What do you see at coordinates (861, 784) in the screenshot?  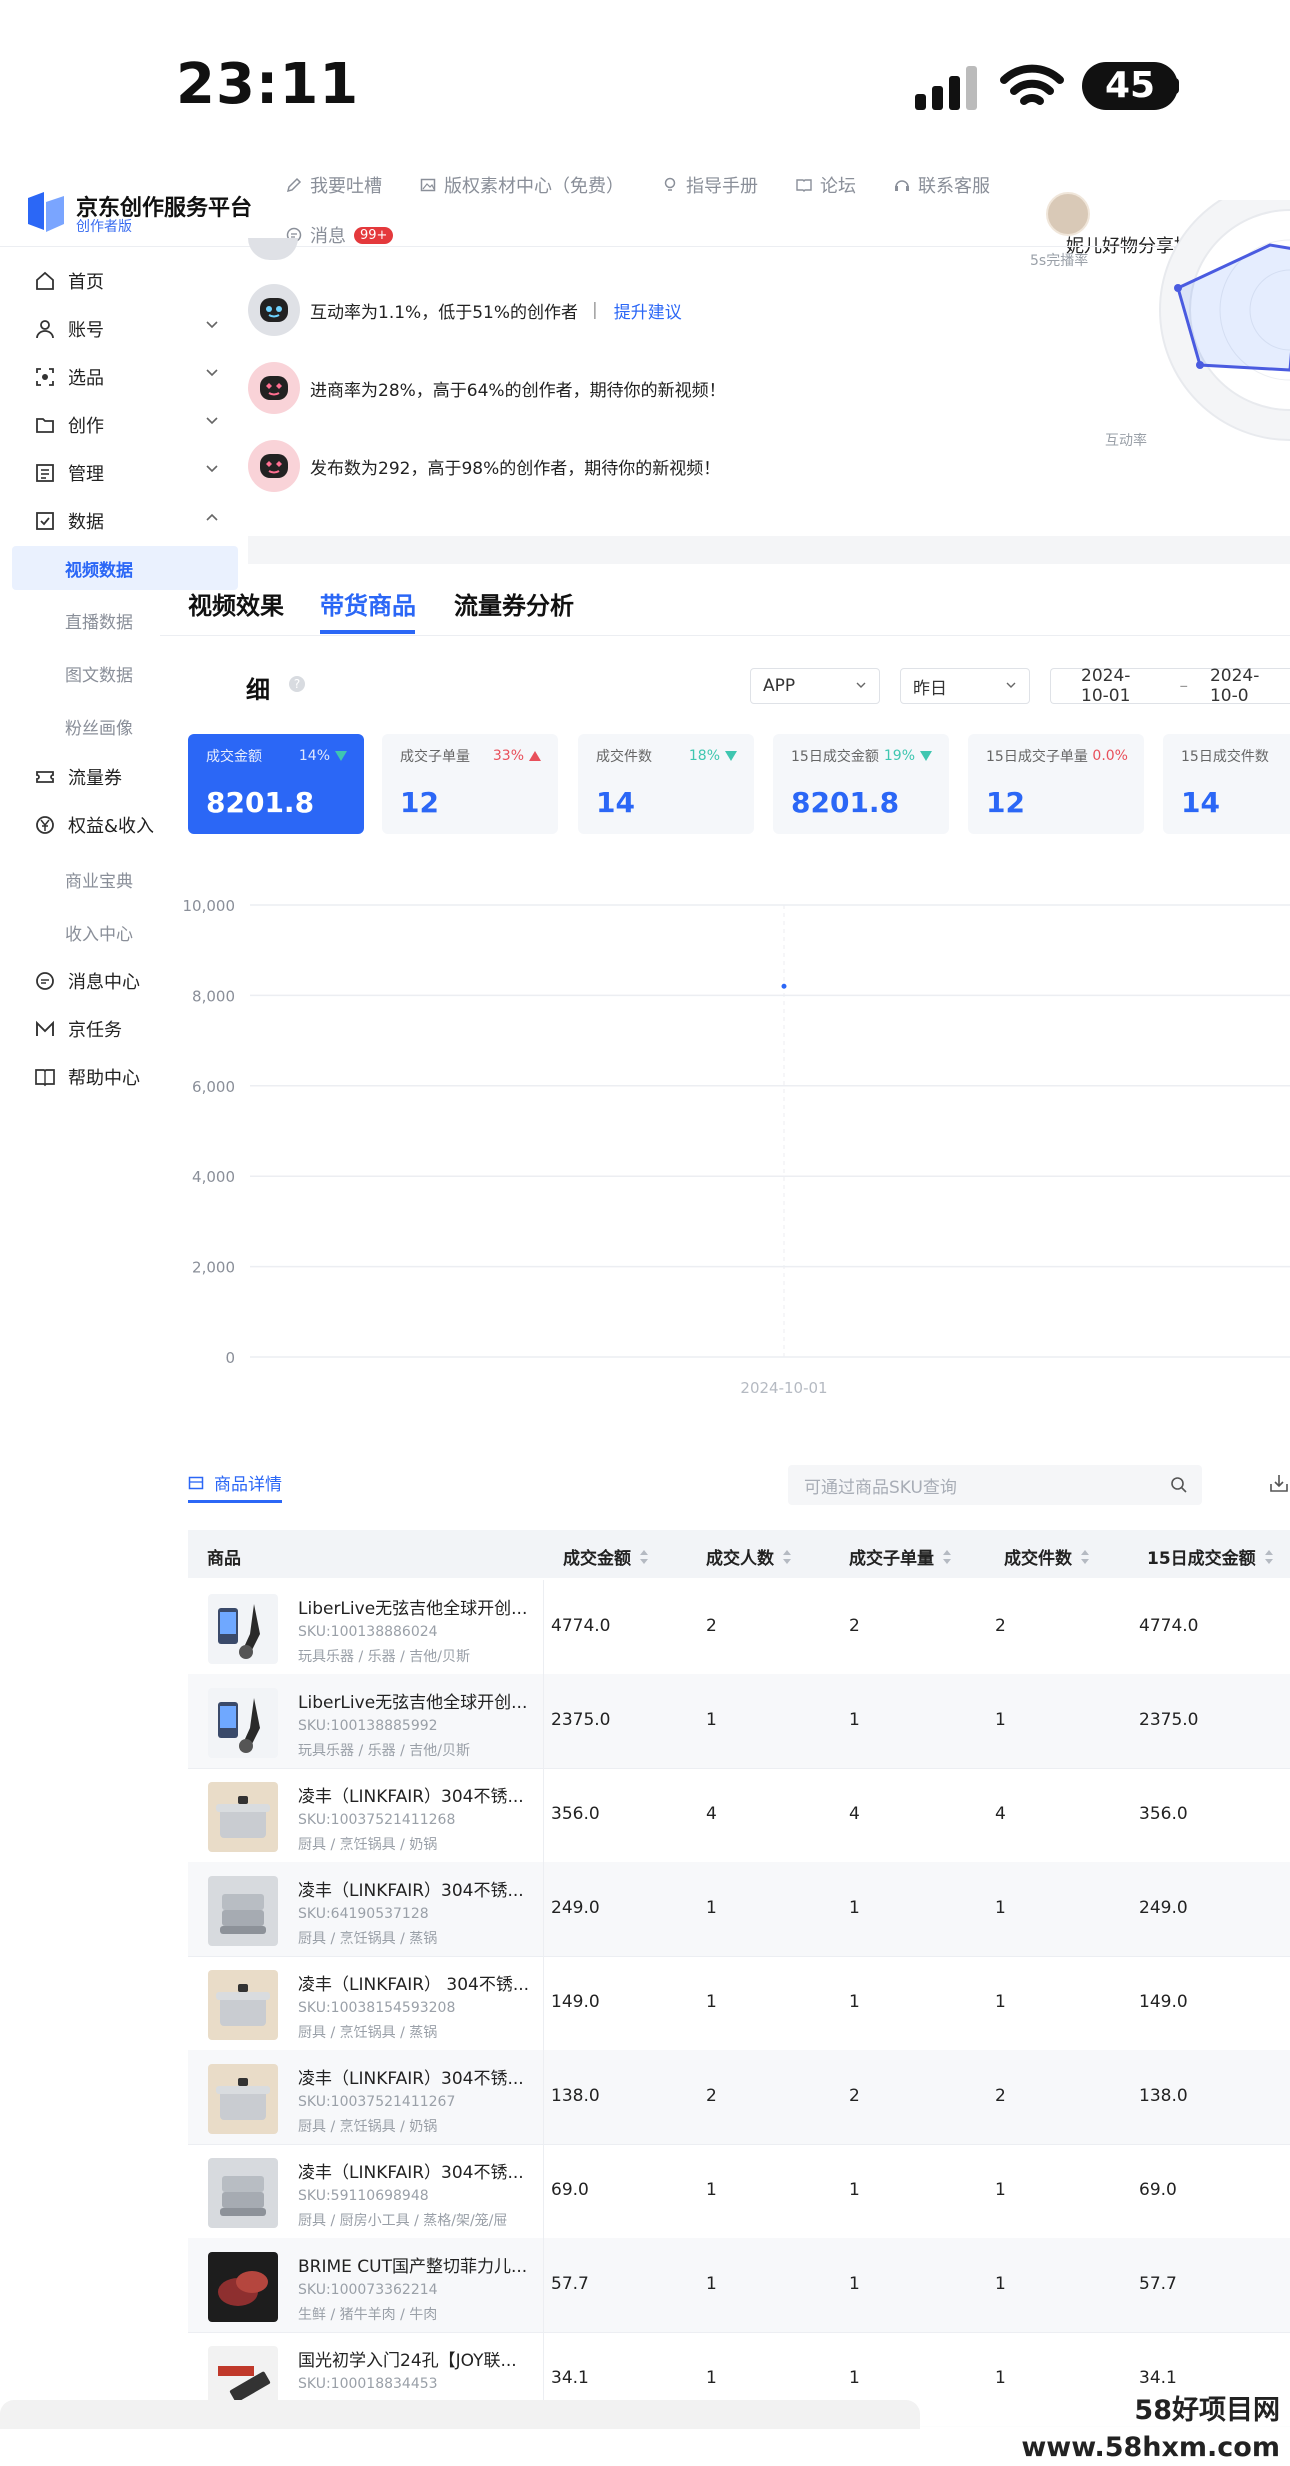 I see `kpi-card: 15日成交金额 19% 8201.8` at bounding box center [861, 784].